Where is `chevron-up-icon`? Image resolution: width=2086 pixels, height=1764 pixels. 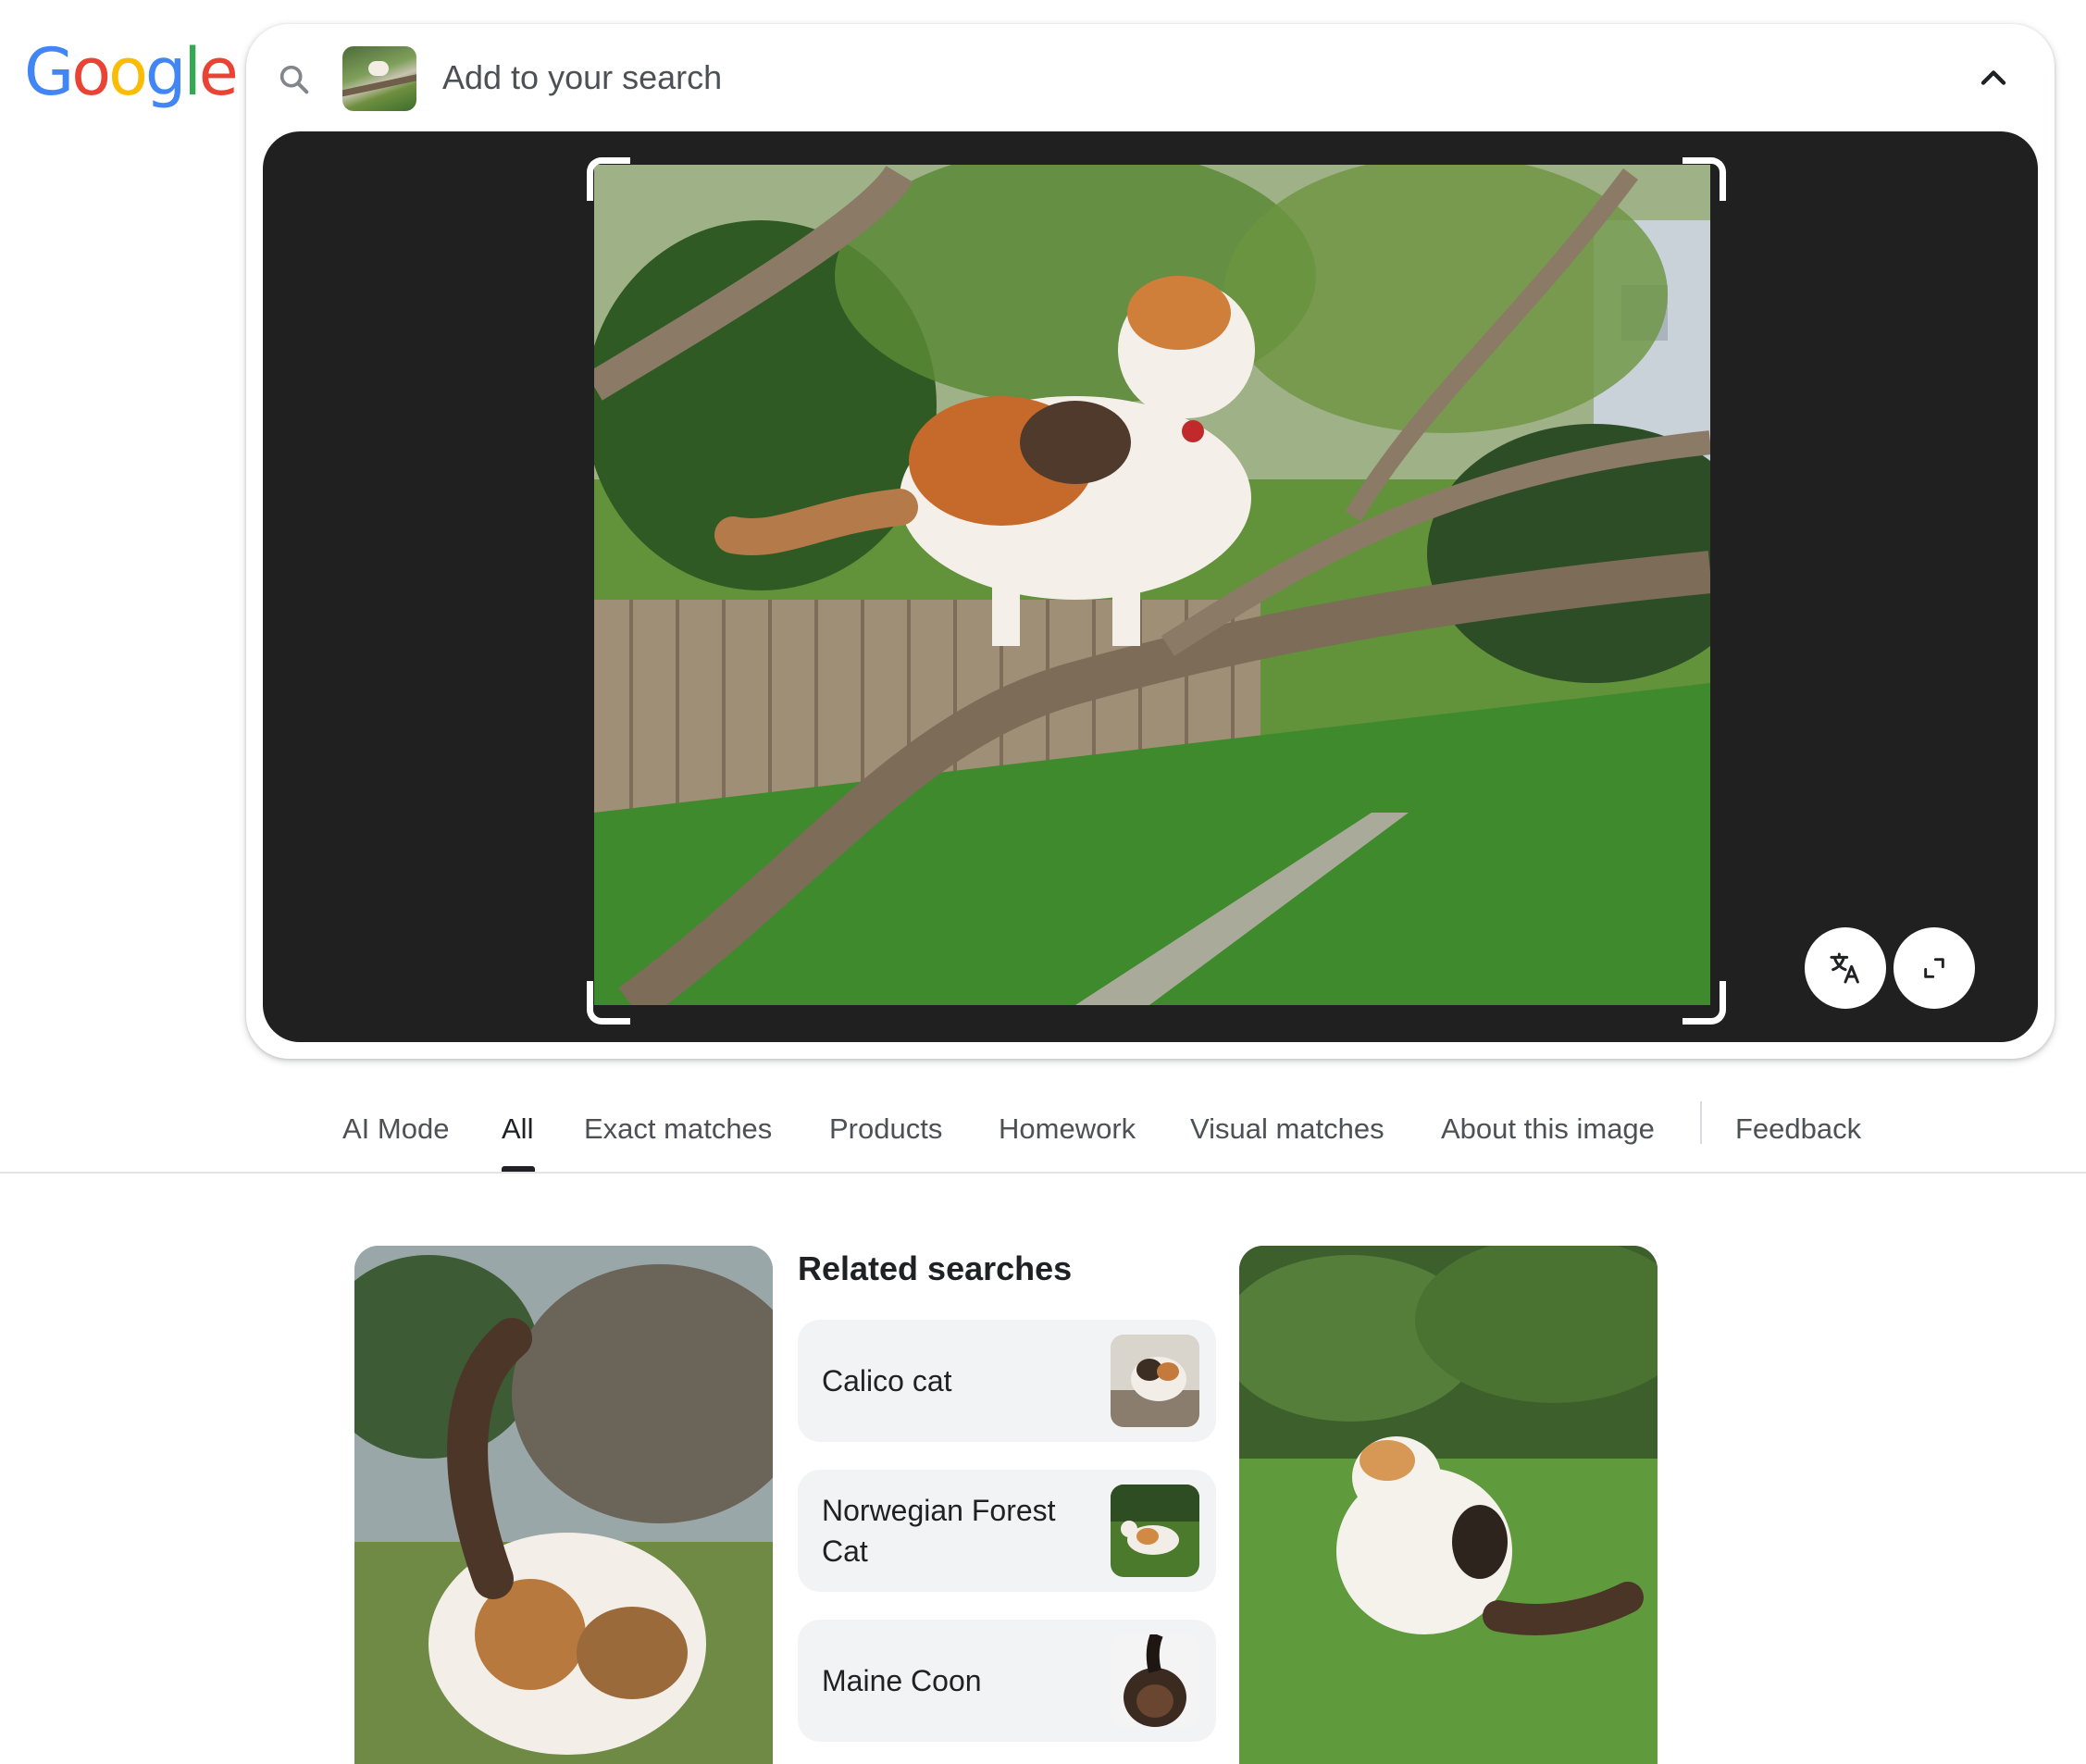 chevron-up-icon is located at coordinates (1994, 77).